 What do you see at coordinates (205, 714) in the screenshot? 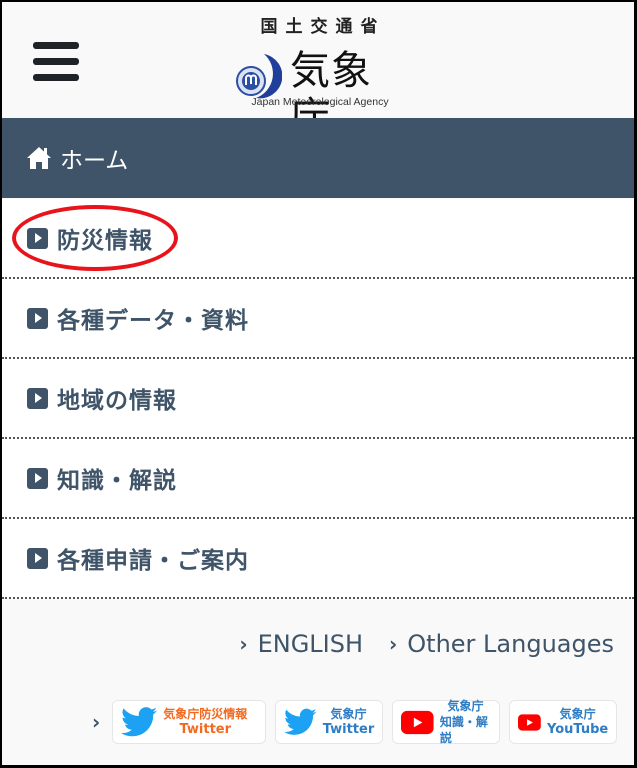
I see `social-line1: 気象庁防災情報` at bounding box center [205, 714].